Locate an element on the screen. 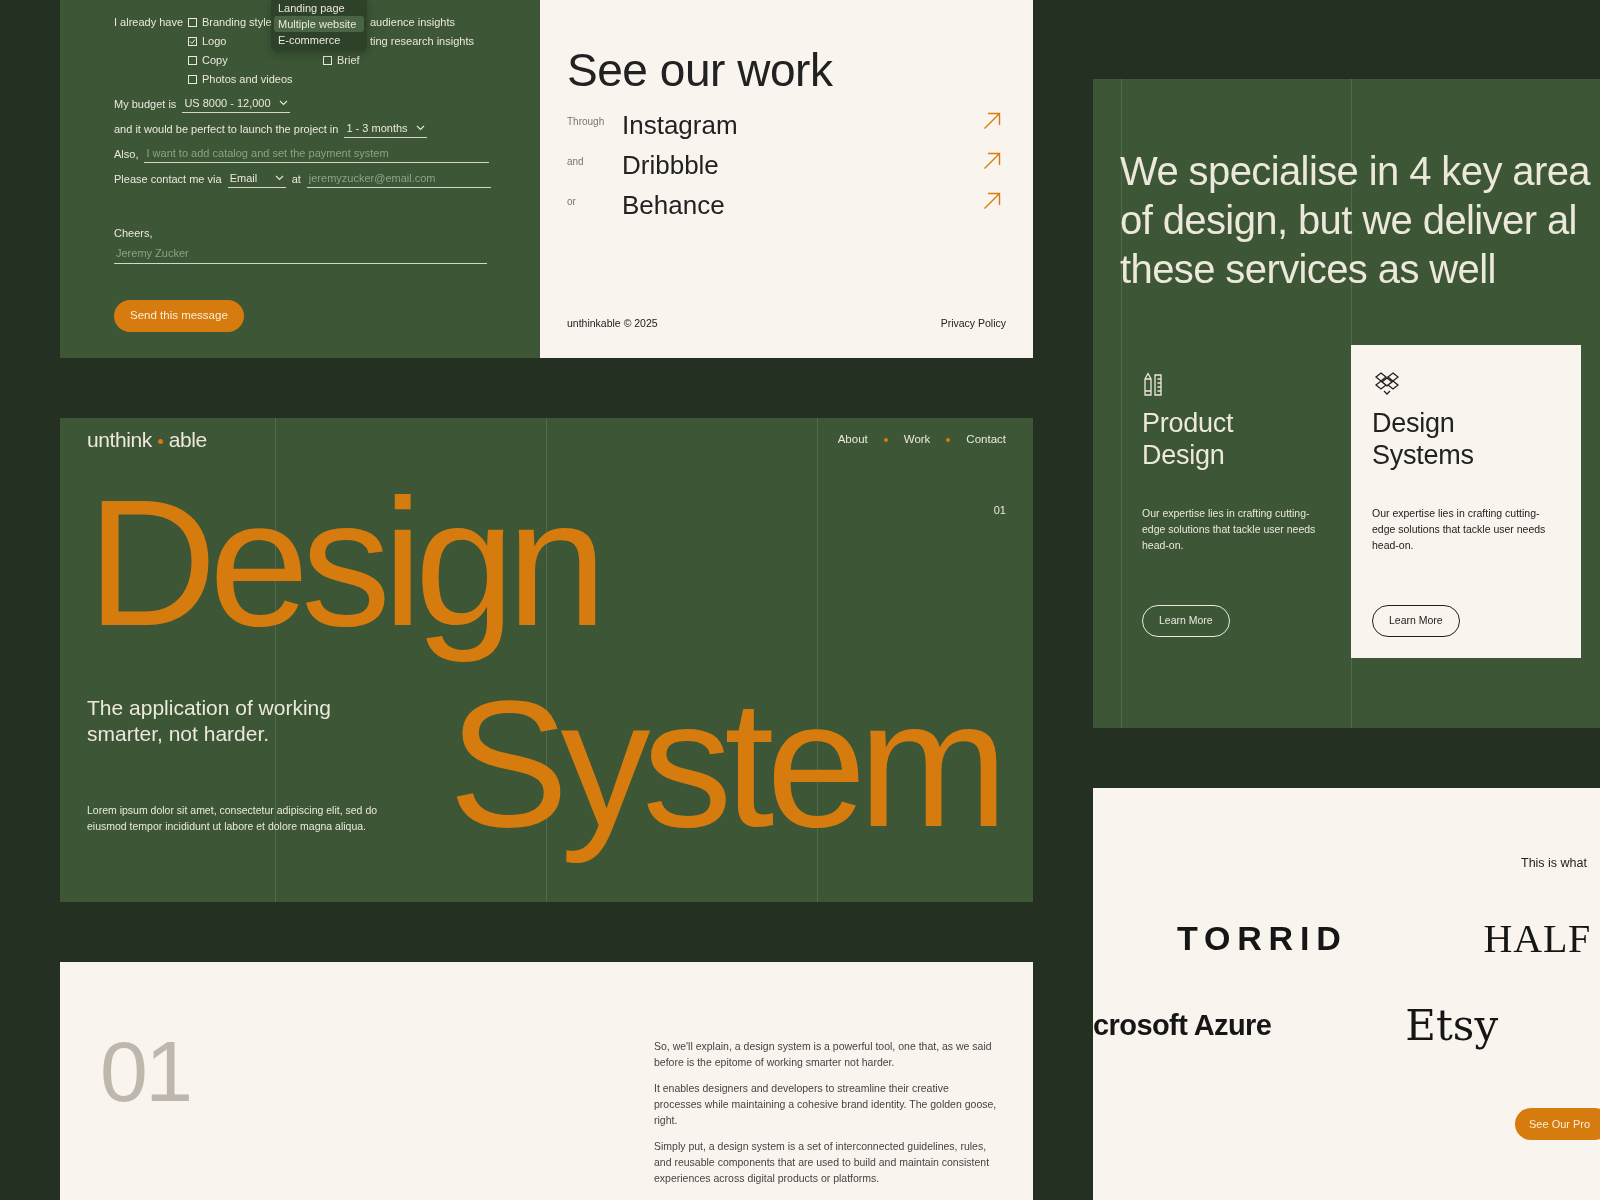 This screenshot has width=1600, height=1200. form-label: at is located at coordinates (296, 180).